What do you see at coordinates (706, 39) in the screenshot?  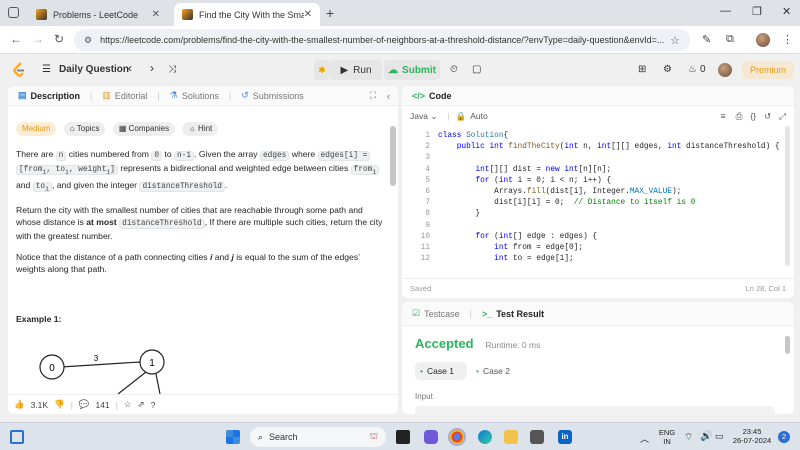 I see `pen-icon: ✎` at bounding box center [706, 39].